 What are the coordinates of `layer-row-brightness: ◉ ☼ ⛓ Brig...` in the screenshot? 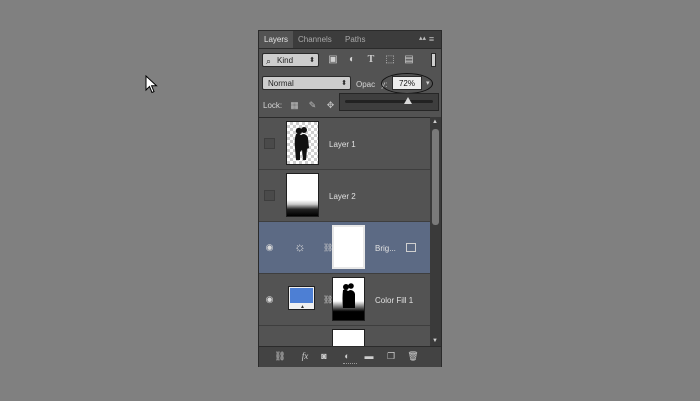 It's located at (344, 248).